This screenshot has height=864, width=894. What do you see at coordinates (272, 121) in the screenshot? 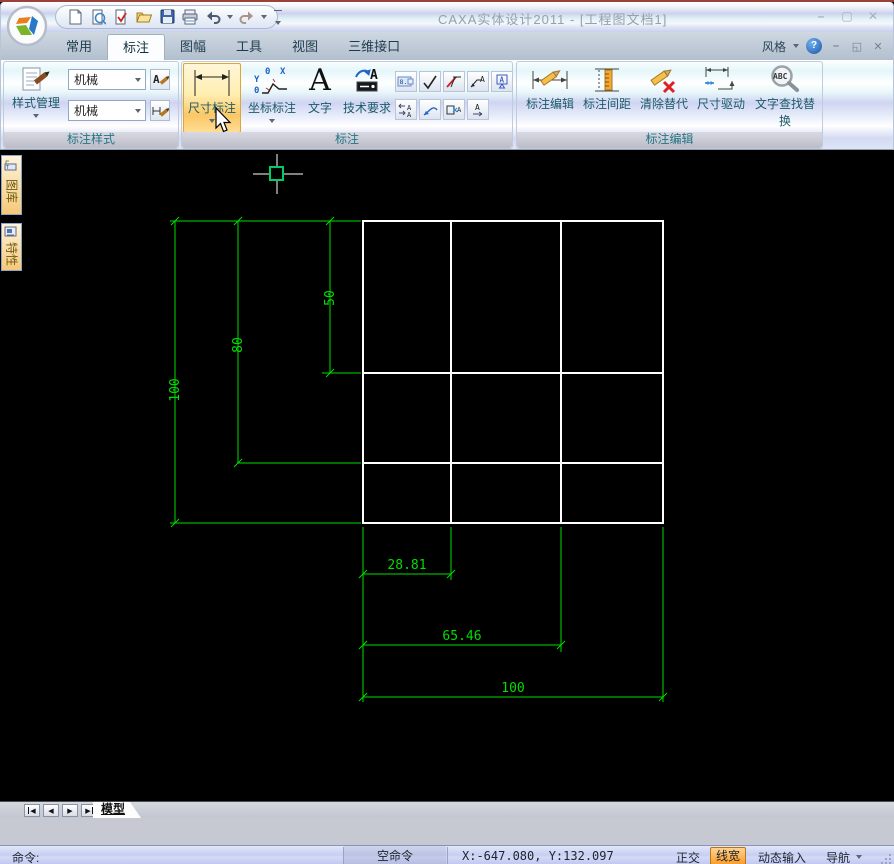
I see `coordinate-dropdown-icon` at bounding box center [272, 121].